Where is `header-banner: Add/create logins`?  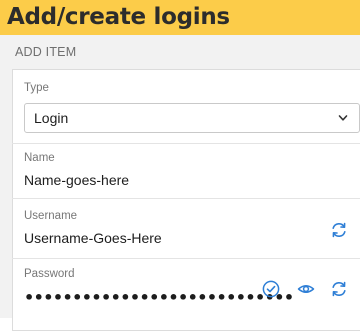
header-banner: Add/create logins is located at coordinates (180, 17).